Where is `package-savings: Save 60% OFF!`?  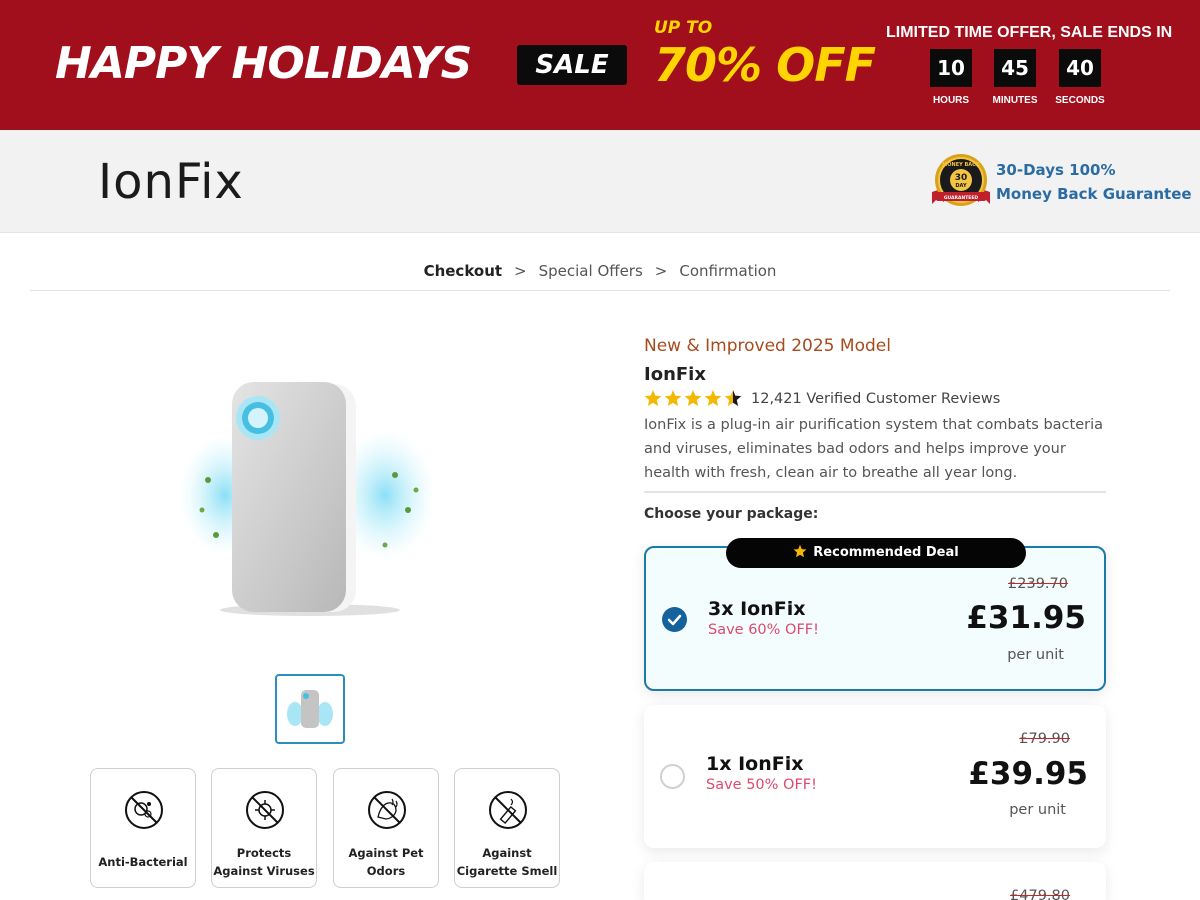
package-savings: Save 60% OFF! is located at coordinates (763, 630).